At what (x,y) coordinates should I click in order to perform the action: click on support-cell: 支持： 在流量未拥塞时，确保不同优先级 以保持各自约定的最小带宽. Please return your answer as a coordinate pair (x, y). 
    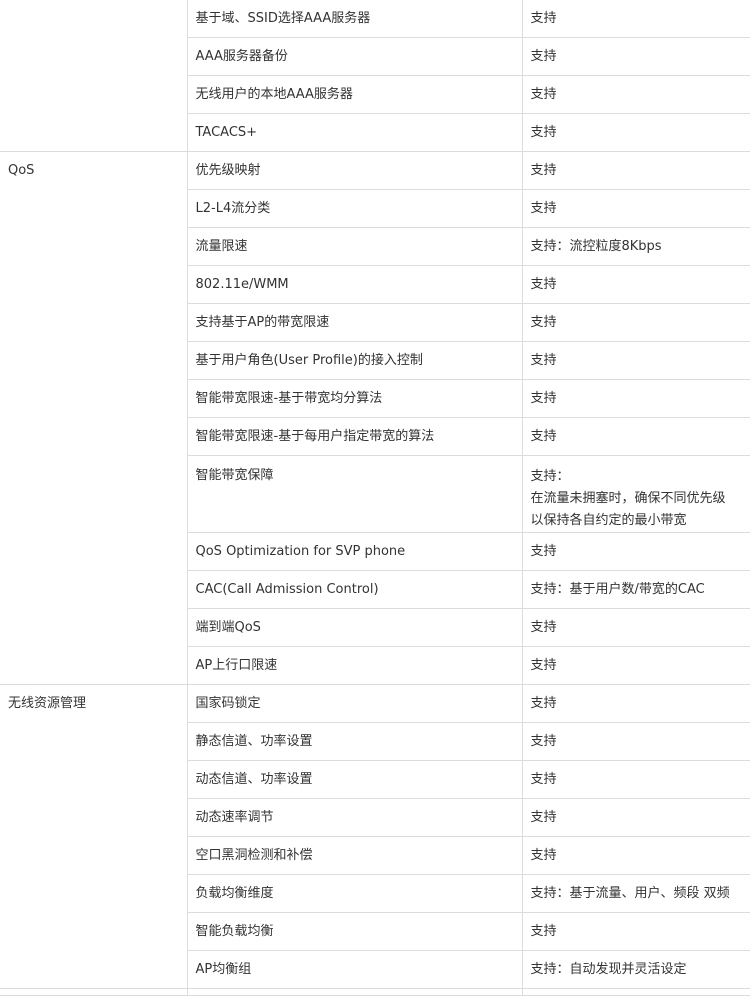
    Looking at the image, I should click on (635, 494).